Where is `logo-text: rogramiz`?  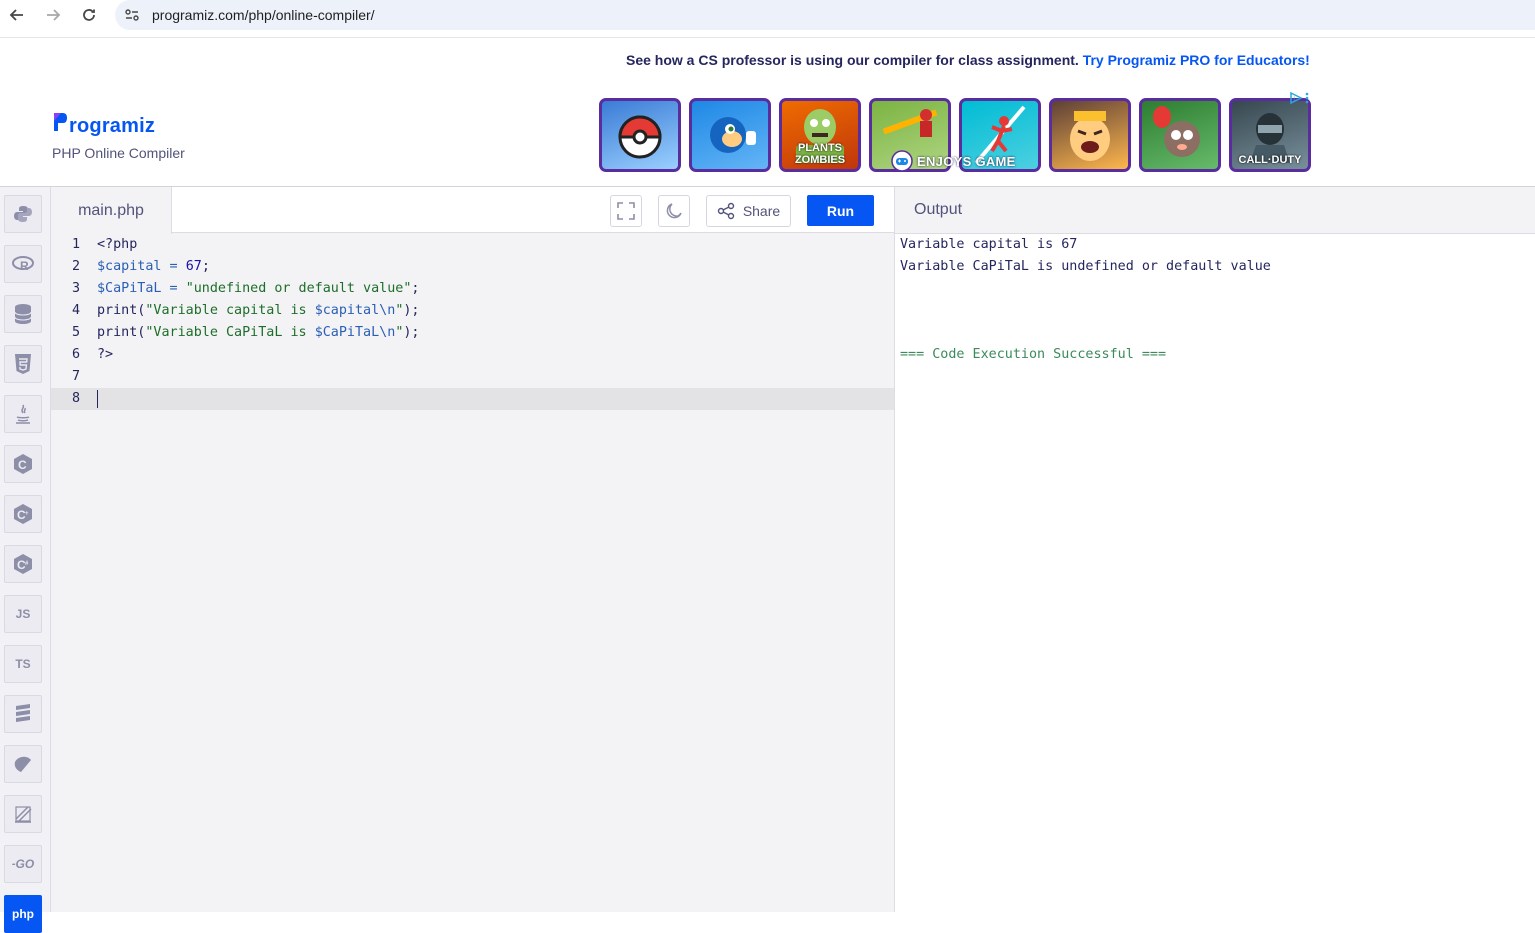
logo-text: rogramiz is located at coordinates (112, 126).